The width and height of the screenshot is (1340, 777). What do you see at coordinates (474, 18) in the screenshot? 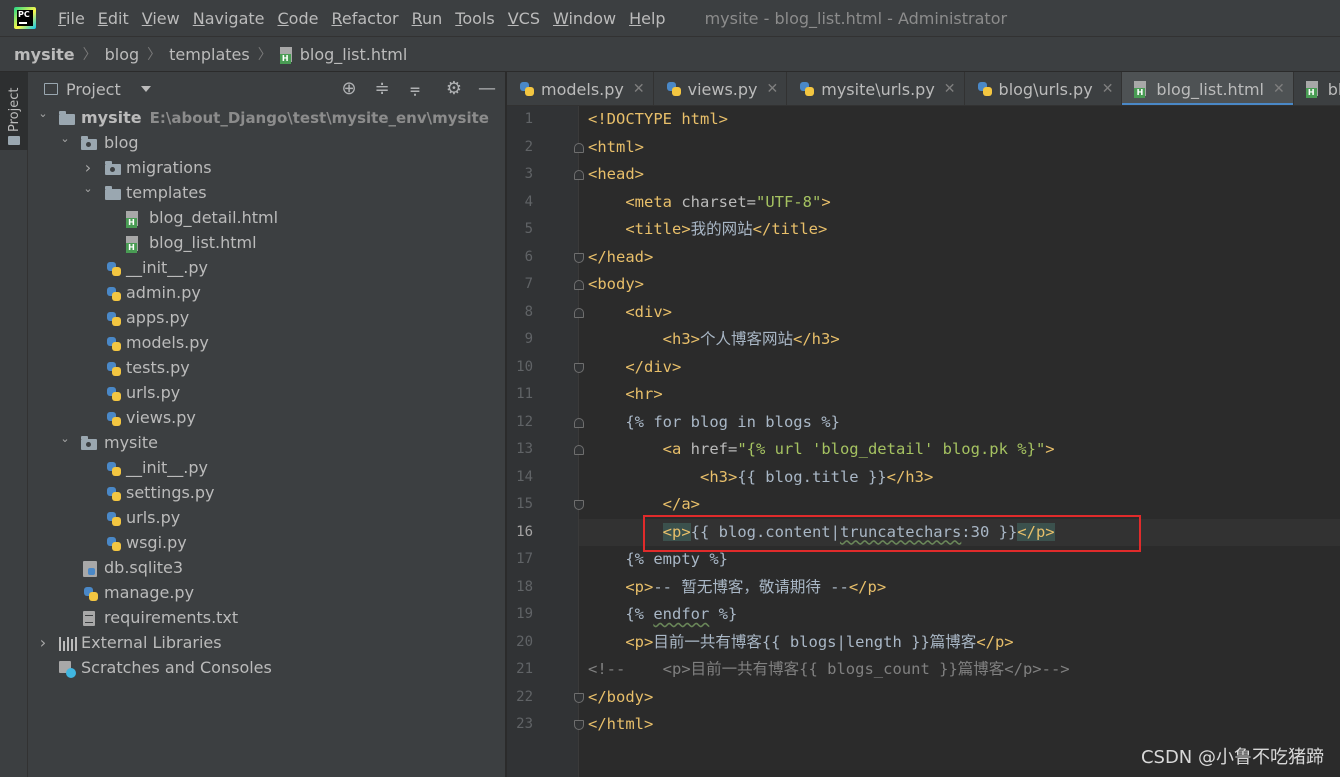
I see `menu-tools: Tools` at bounding box center [474, 18].